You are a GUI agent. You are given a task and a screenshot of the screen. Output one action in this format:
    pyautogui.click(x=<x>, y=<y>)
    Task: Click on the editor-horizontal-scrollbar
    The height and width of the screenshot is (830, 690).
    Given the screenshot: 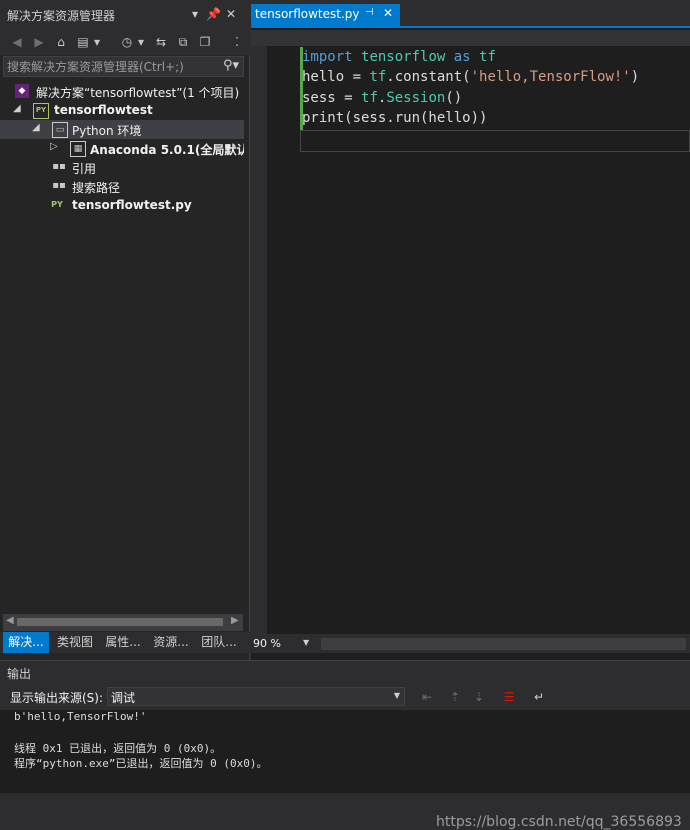 What is the action you would take?
    pyautogui.click(x=503, y=644)
    